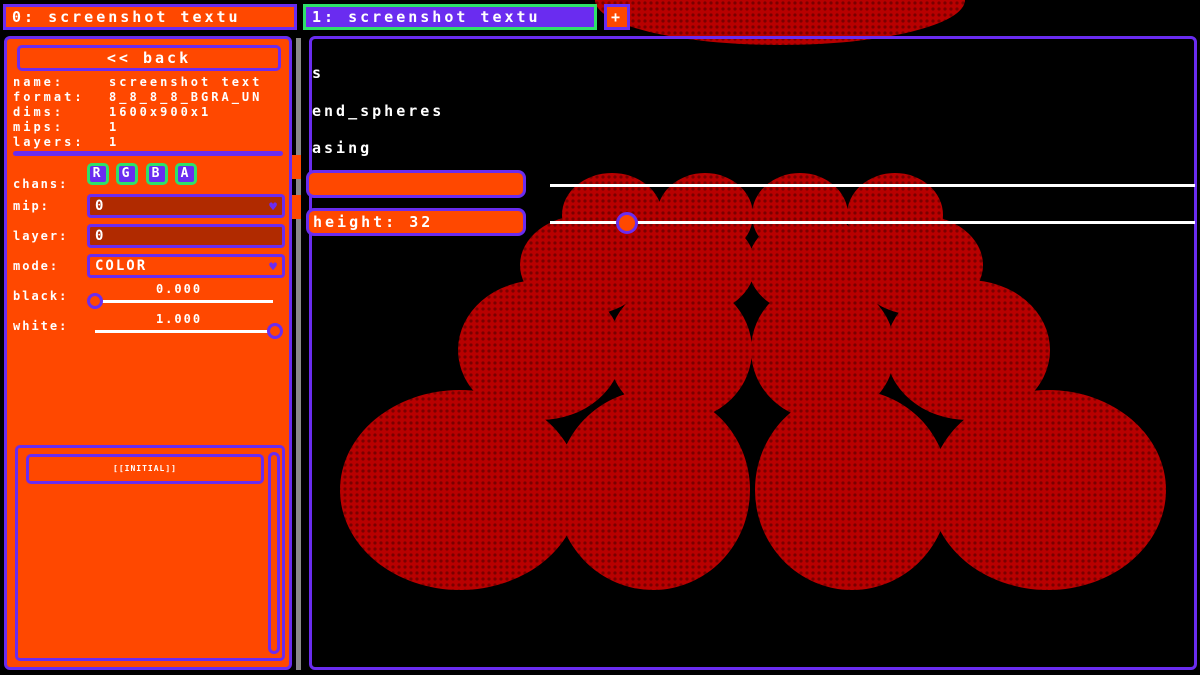 Image resolution: width=1200 pixels, height=675 pixels. I want to click on info-name: name: screenshot text, so click(149, 82).